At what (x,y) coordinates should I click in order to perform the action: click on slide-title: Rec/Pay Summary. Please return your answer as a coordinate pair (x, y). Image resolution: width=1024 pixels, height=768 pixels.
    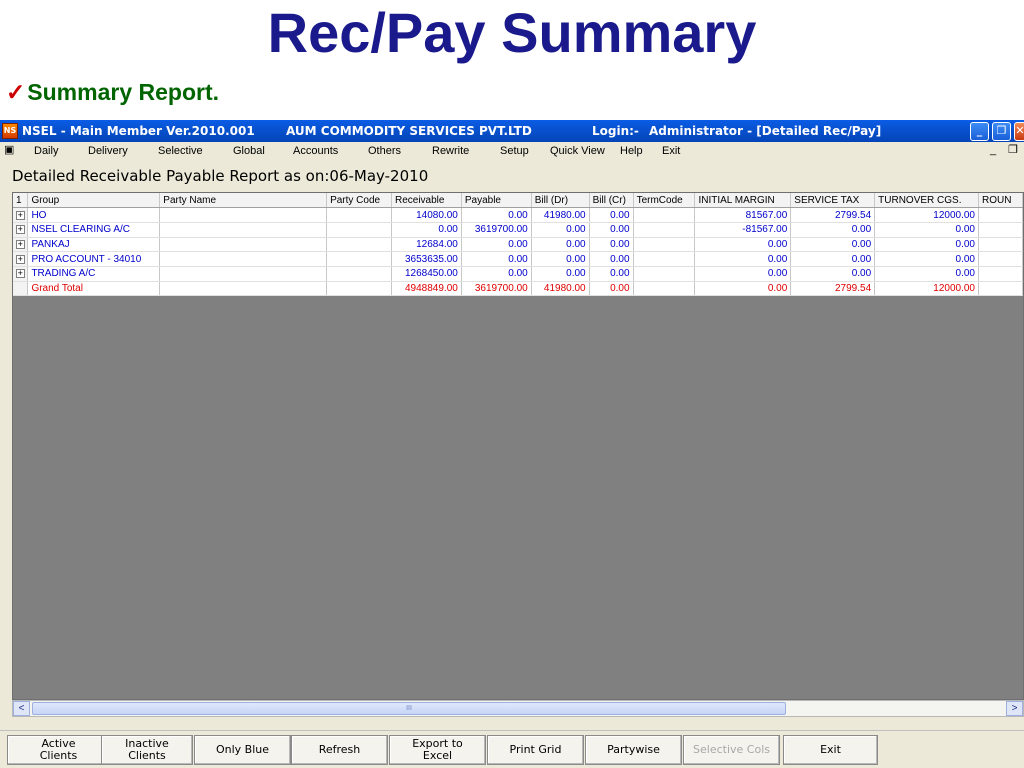
    Looking at the image, I should click on (512, 32).